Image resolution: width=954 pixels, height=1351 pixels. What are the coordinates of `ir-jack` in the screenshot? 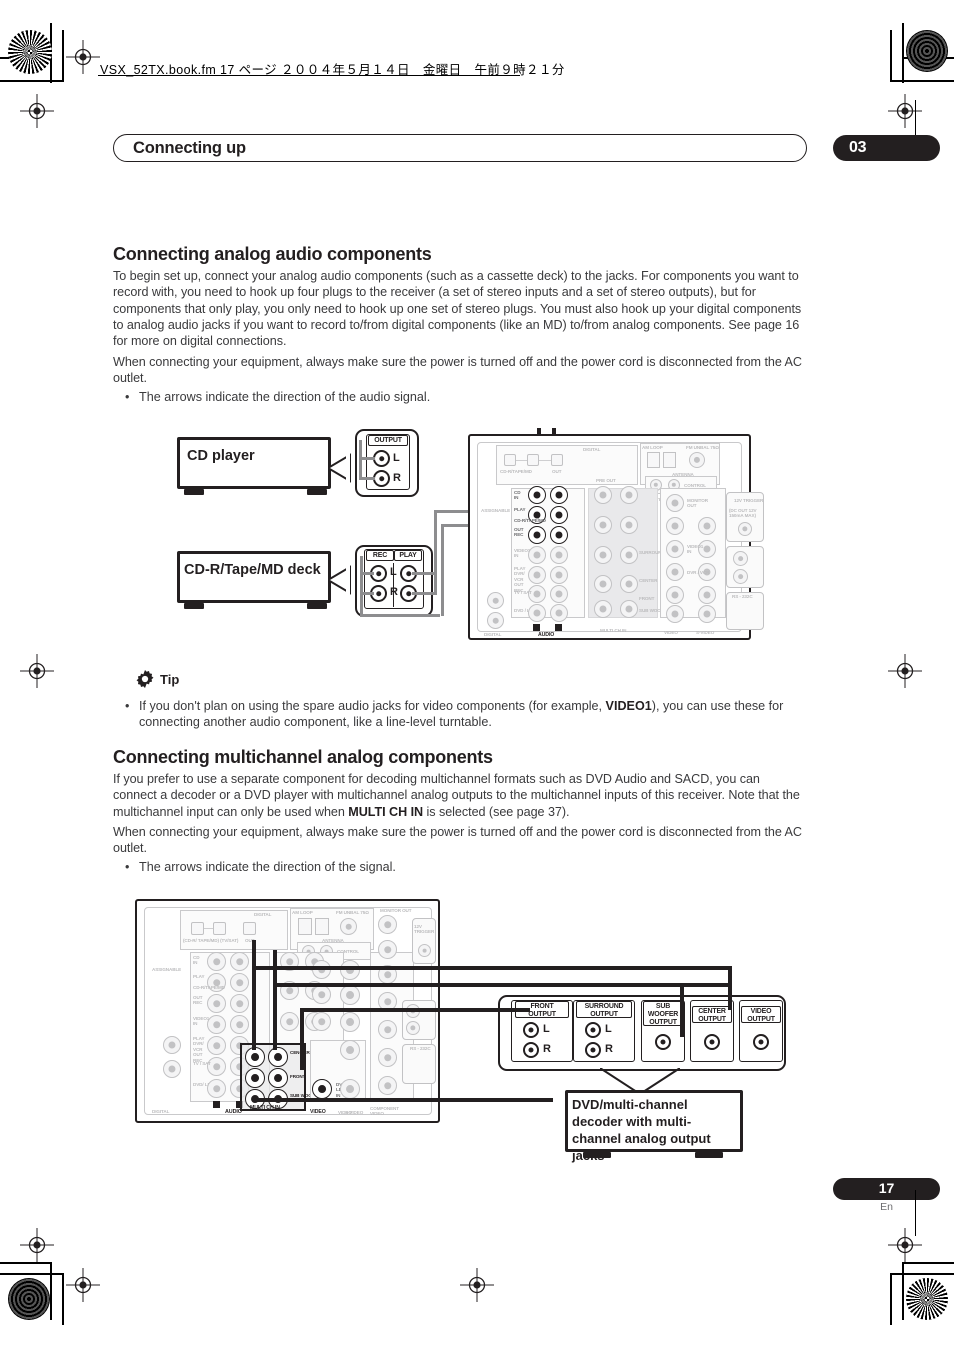 It's located at (740, 576).